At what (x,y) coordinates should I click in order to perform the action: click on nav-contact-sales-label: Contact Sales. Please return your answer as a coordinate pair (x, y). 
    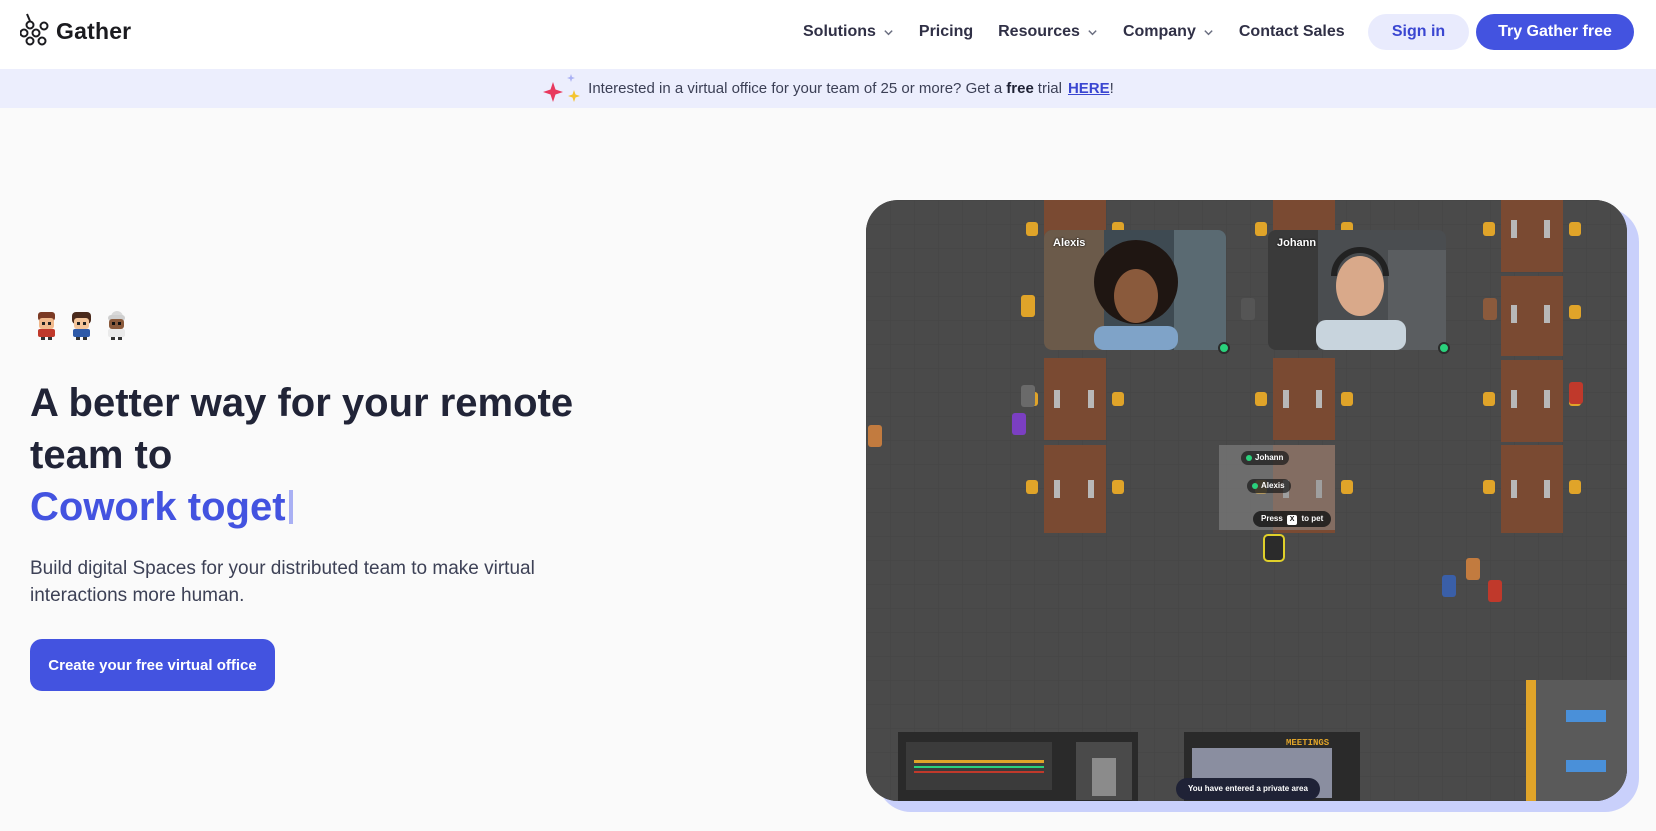
    Looking at the image, I should click on (1291, 31).